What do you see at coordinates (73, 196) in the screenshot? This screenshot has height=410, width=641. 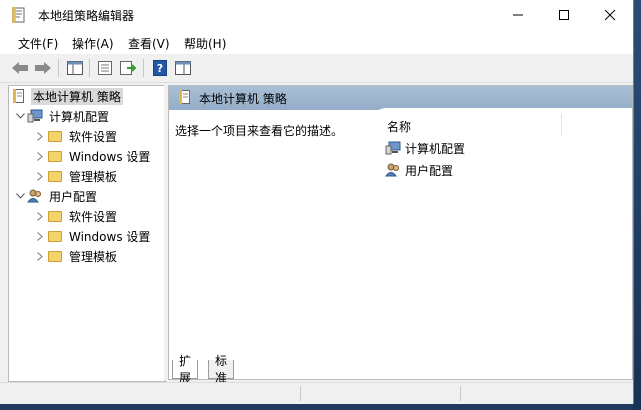 I see `tree-label: 用户配置` at bounding box center [73, 196].